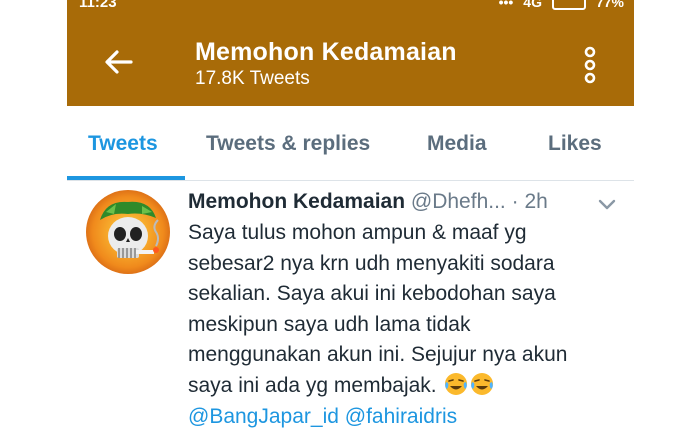 The height and width of the screenshot is (430, 700). What do you see at coordinates (350, 7) in the screenshot?
I see `status-bar: 11:23 ••• 4G 77%` at bounding box center [350, 7].